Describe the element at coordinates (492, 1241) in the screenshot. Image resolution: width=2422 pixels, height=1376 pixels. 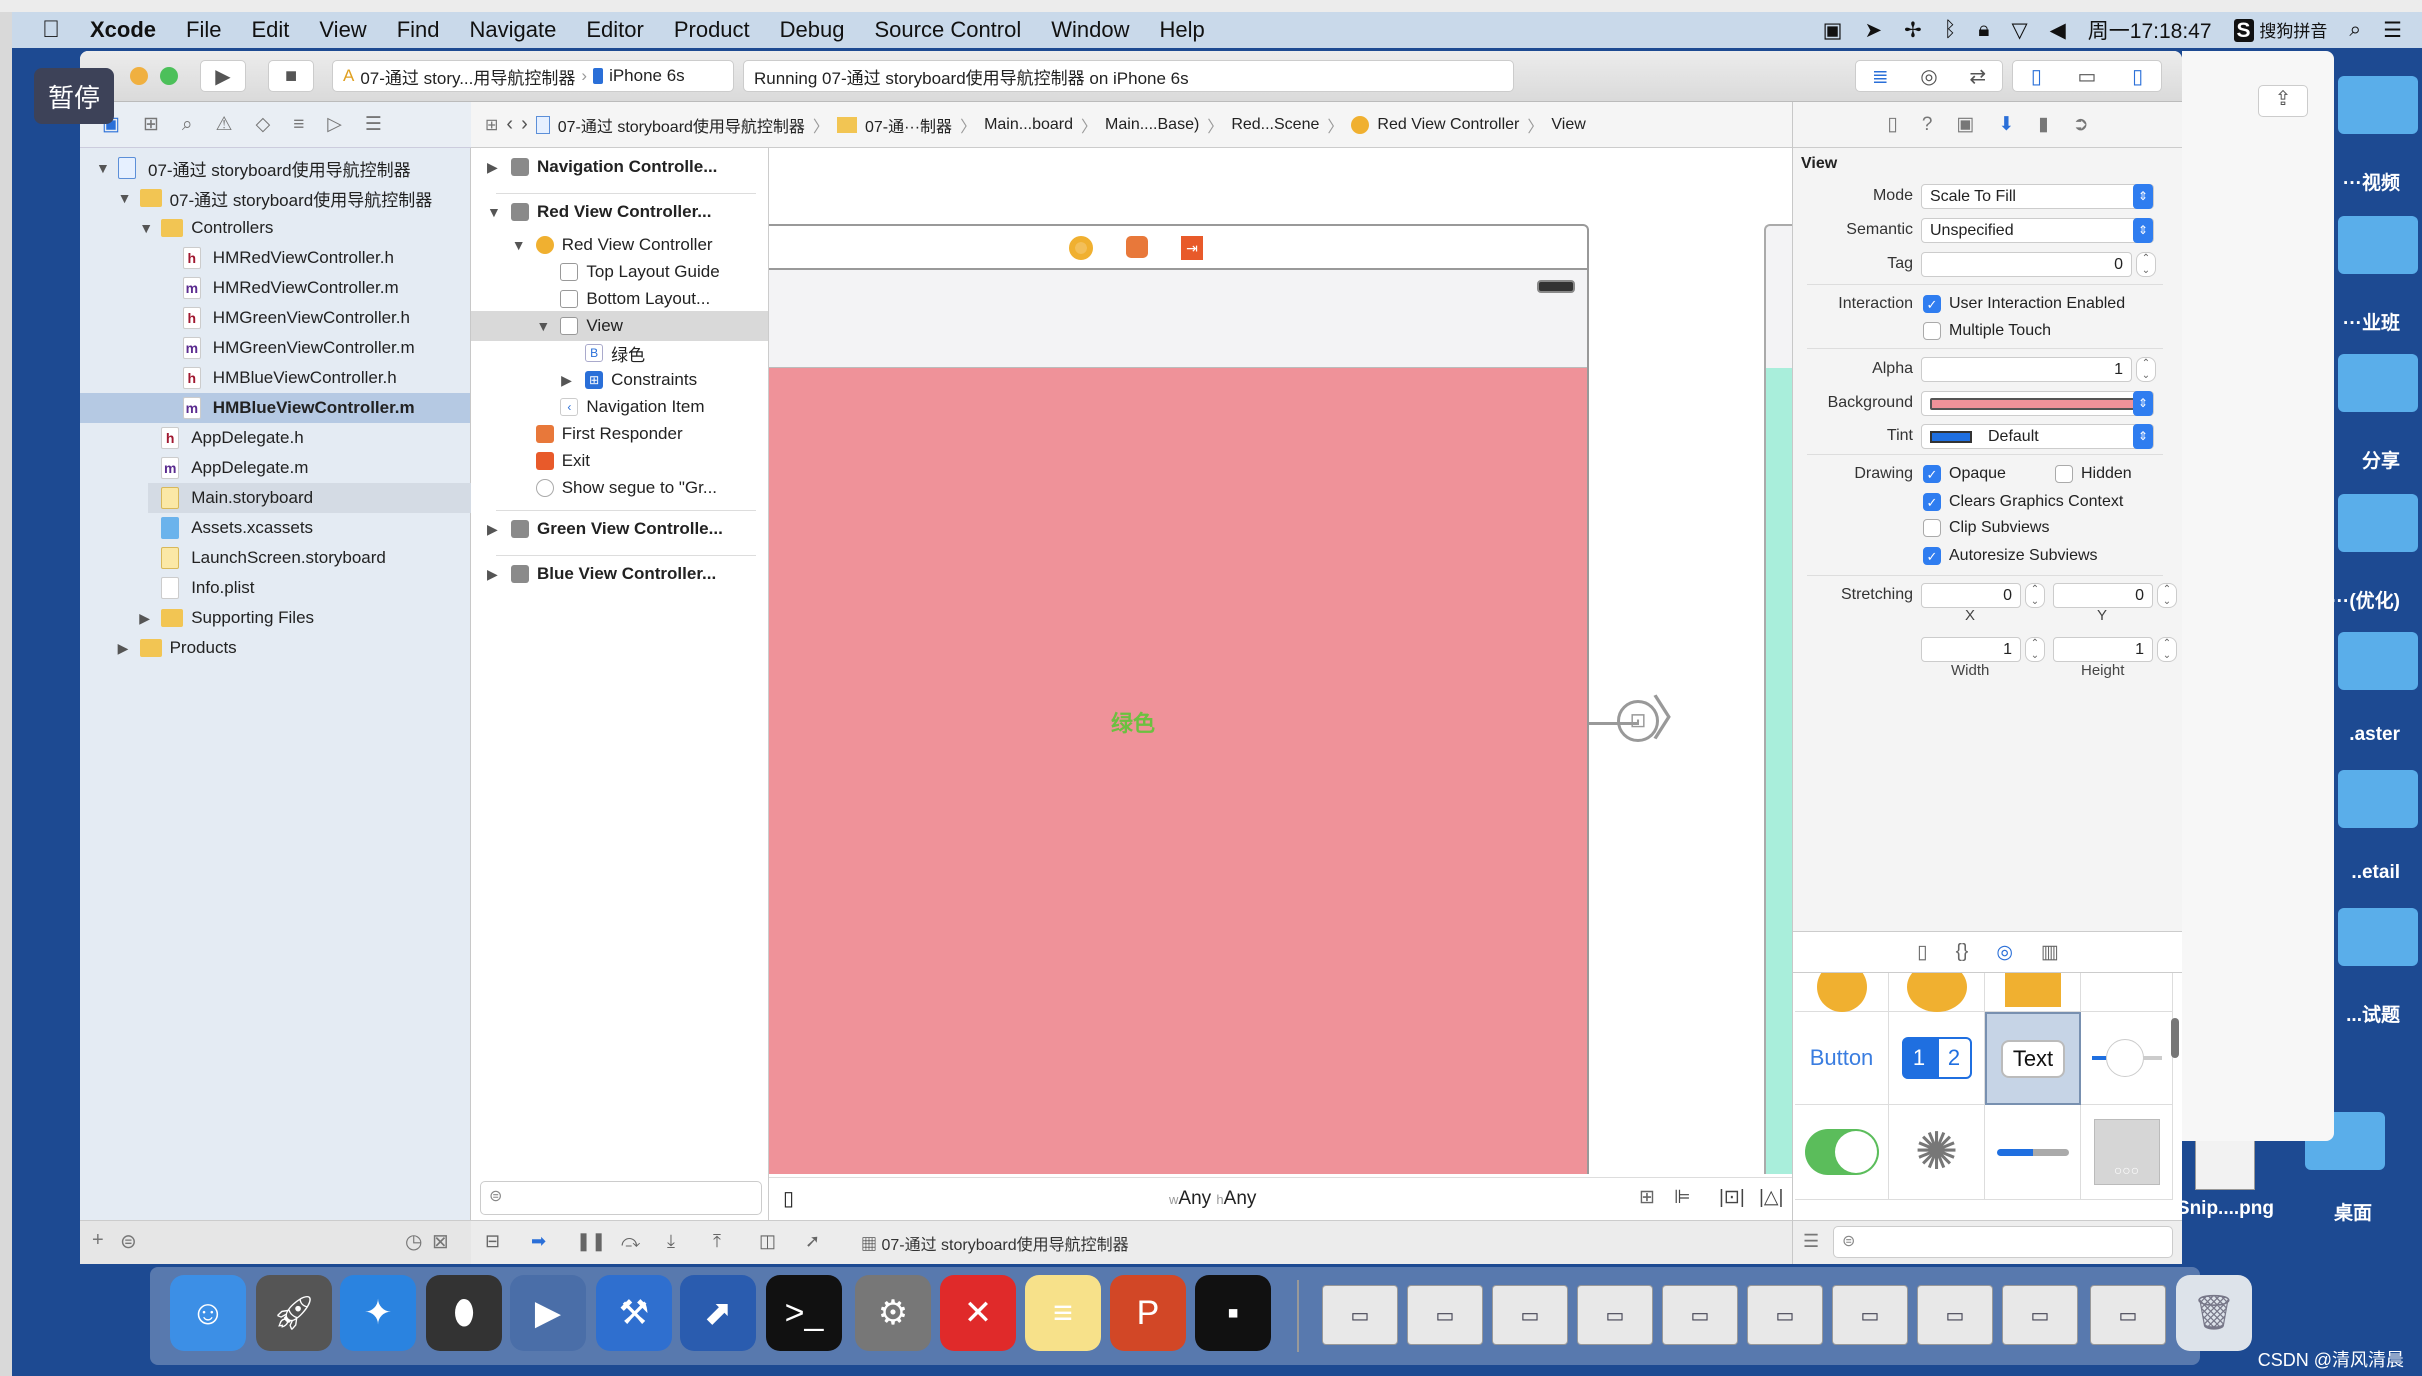
I see `hide-debug-area-icon: ⊟` at that location.